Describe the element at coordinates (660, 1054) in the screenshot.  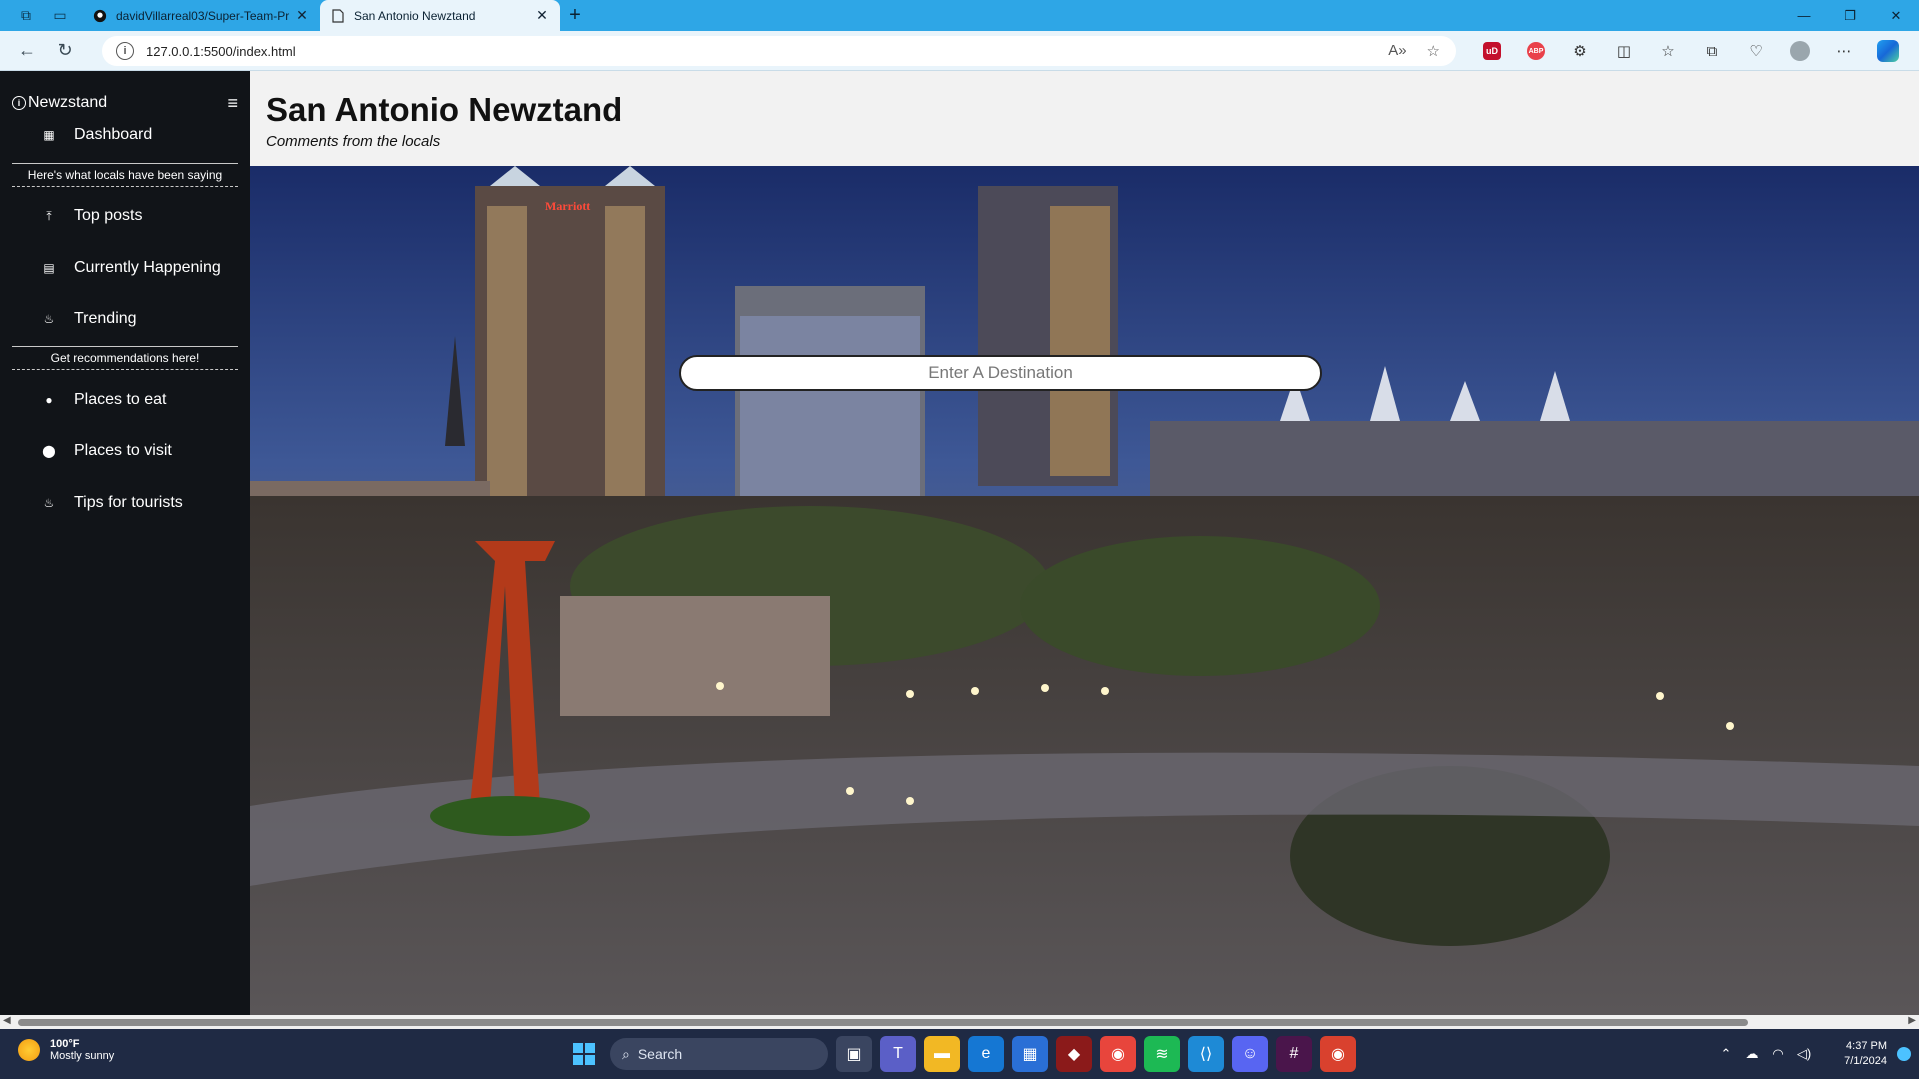
I see `search-label: Search` at that location.